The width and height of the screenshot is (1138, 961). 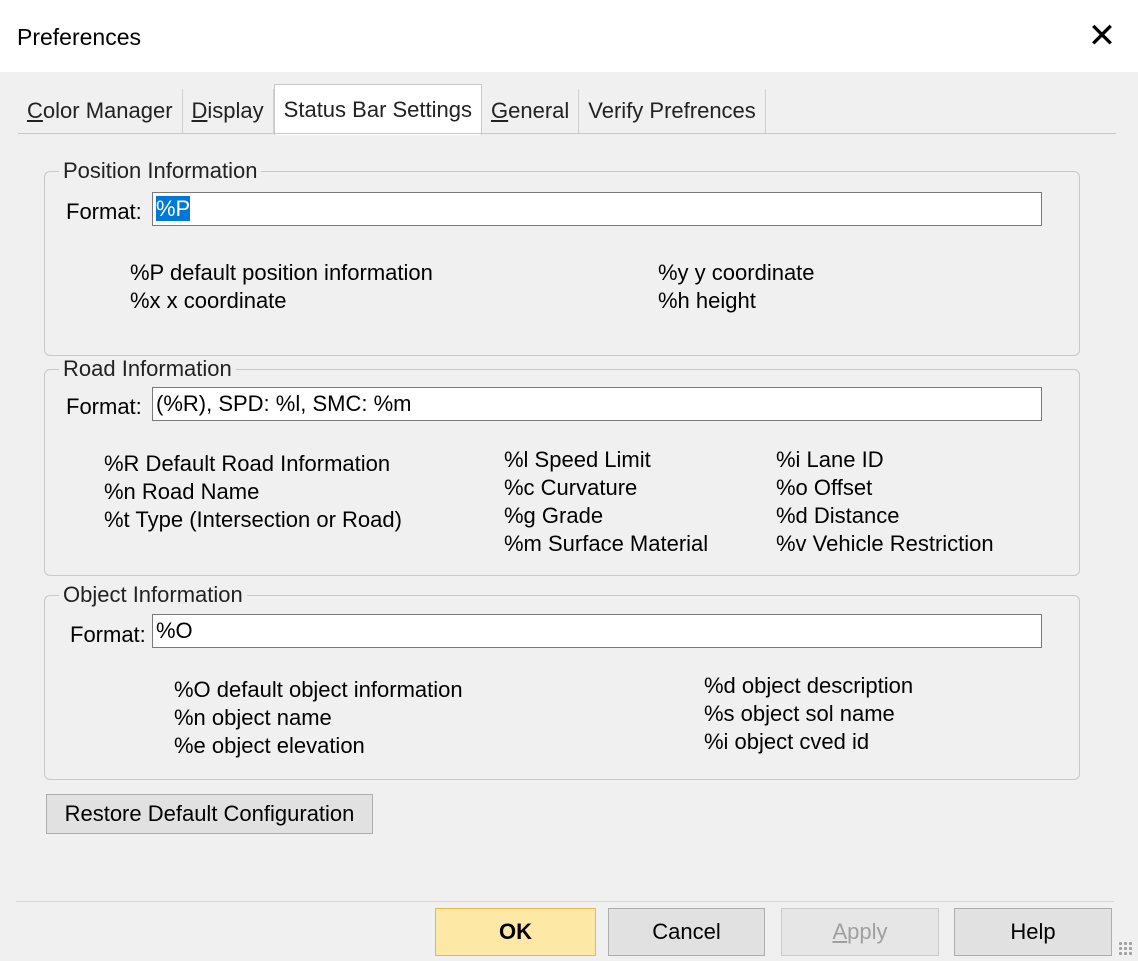 What do you see at coordinates (104, 211) in the screenshot?
I see `position-format-label: Format:` at bounding box center [104, 211].